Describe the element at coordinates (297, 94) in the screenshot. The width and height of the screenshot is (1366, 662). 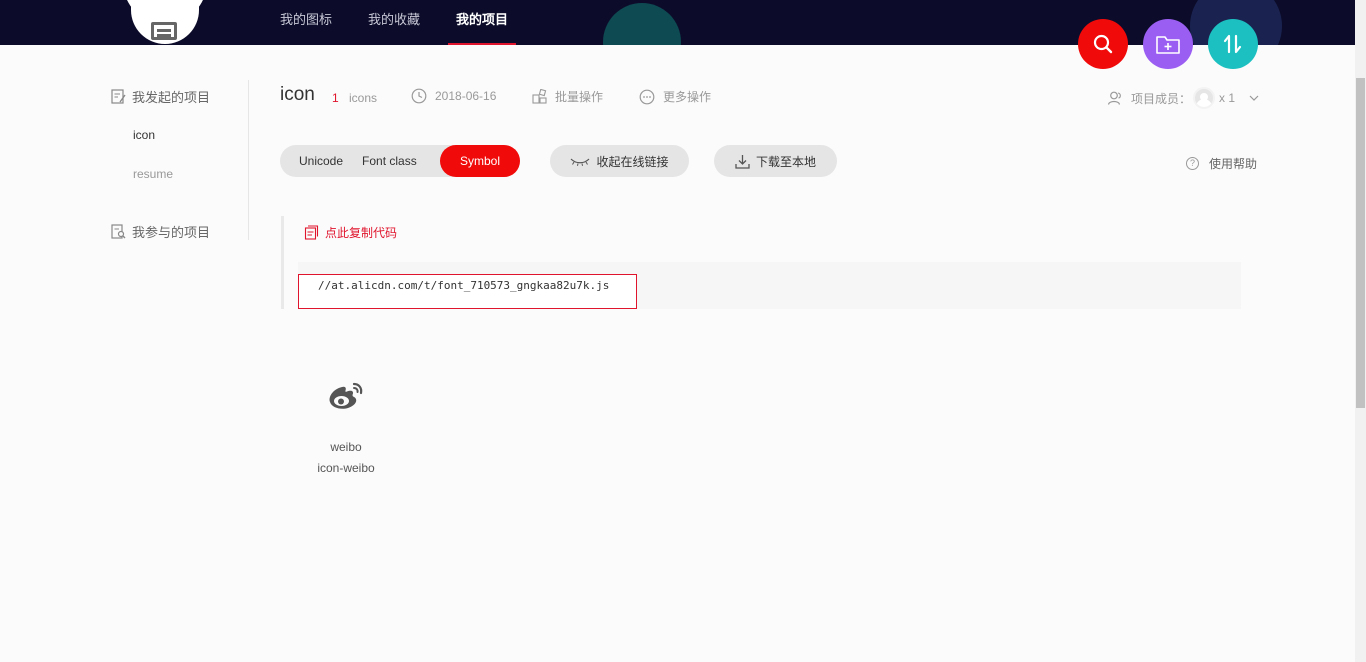
I see `project-title: icon` at that location.